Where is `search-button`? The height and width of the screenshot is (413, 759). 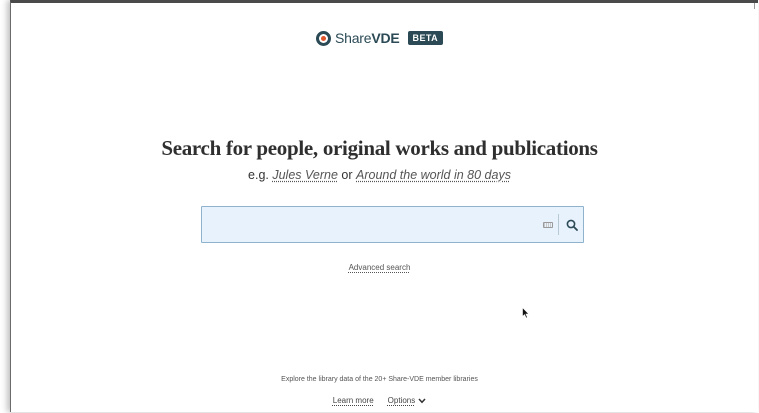 search-button is located at coordinates (571, 224).